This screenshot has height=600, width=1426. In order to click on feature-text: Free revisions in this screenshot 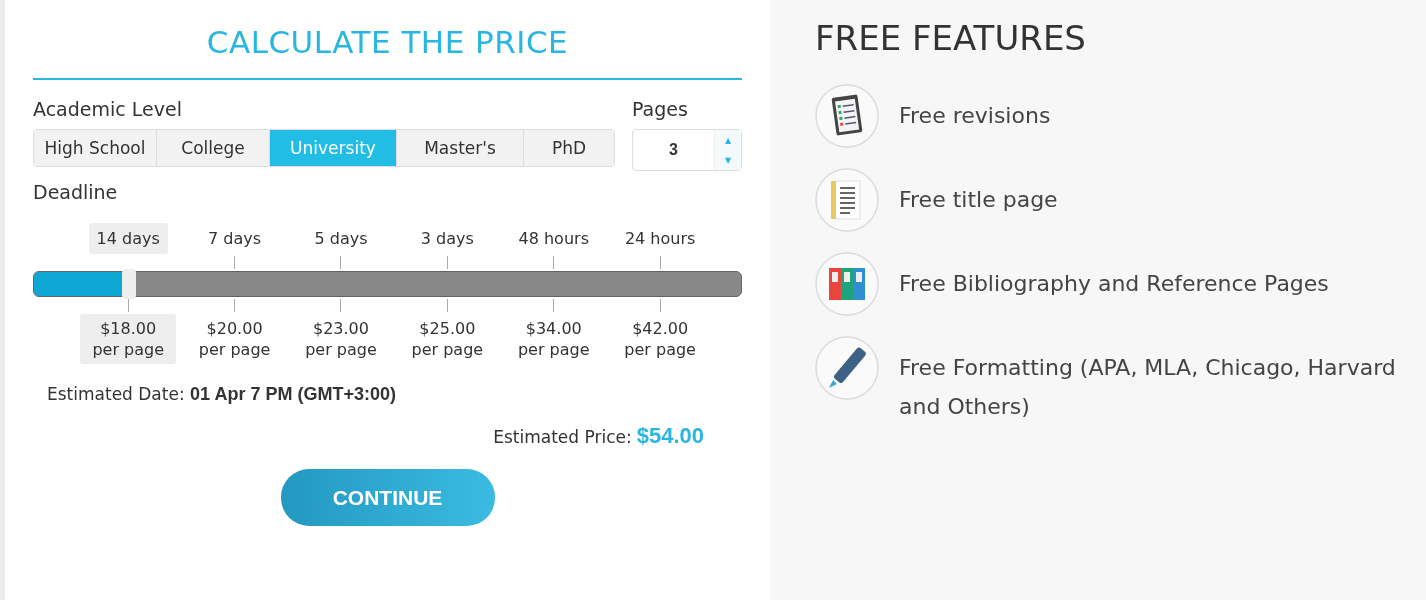, I will do `click(975, 116)`.